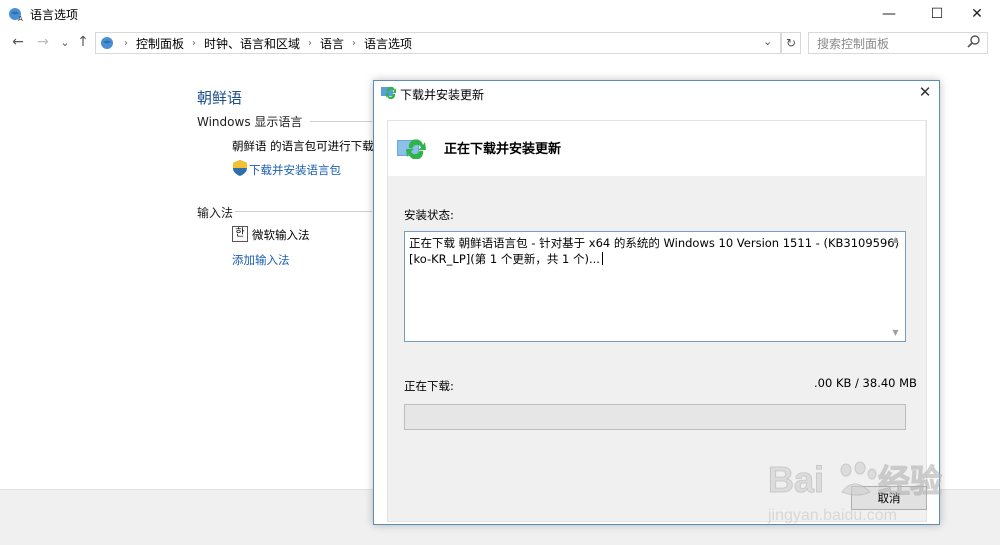 The image size is (1000, 545). What do you see at coordinates (240, 168) in the screenshot?
I see `uac-shield-icon` at bounding box center [240, 168].